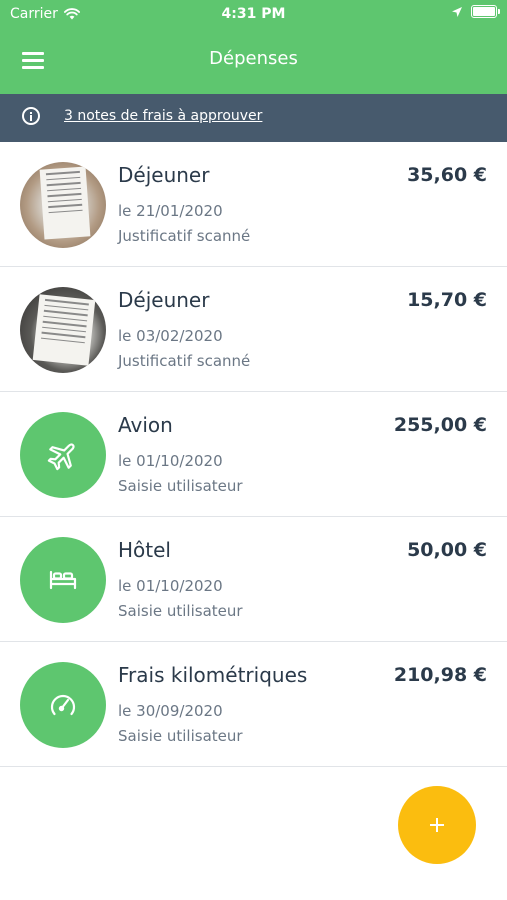 The height and width of the screenshot is (900, 507). What do you see at coordinates (163, 116) in the screenshot?
I see `approval-link: 3 notes de frais à approuver` at bounding box center [163, 116].